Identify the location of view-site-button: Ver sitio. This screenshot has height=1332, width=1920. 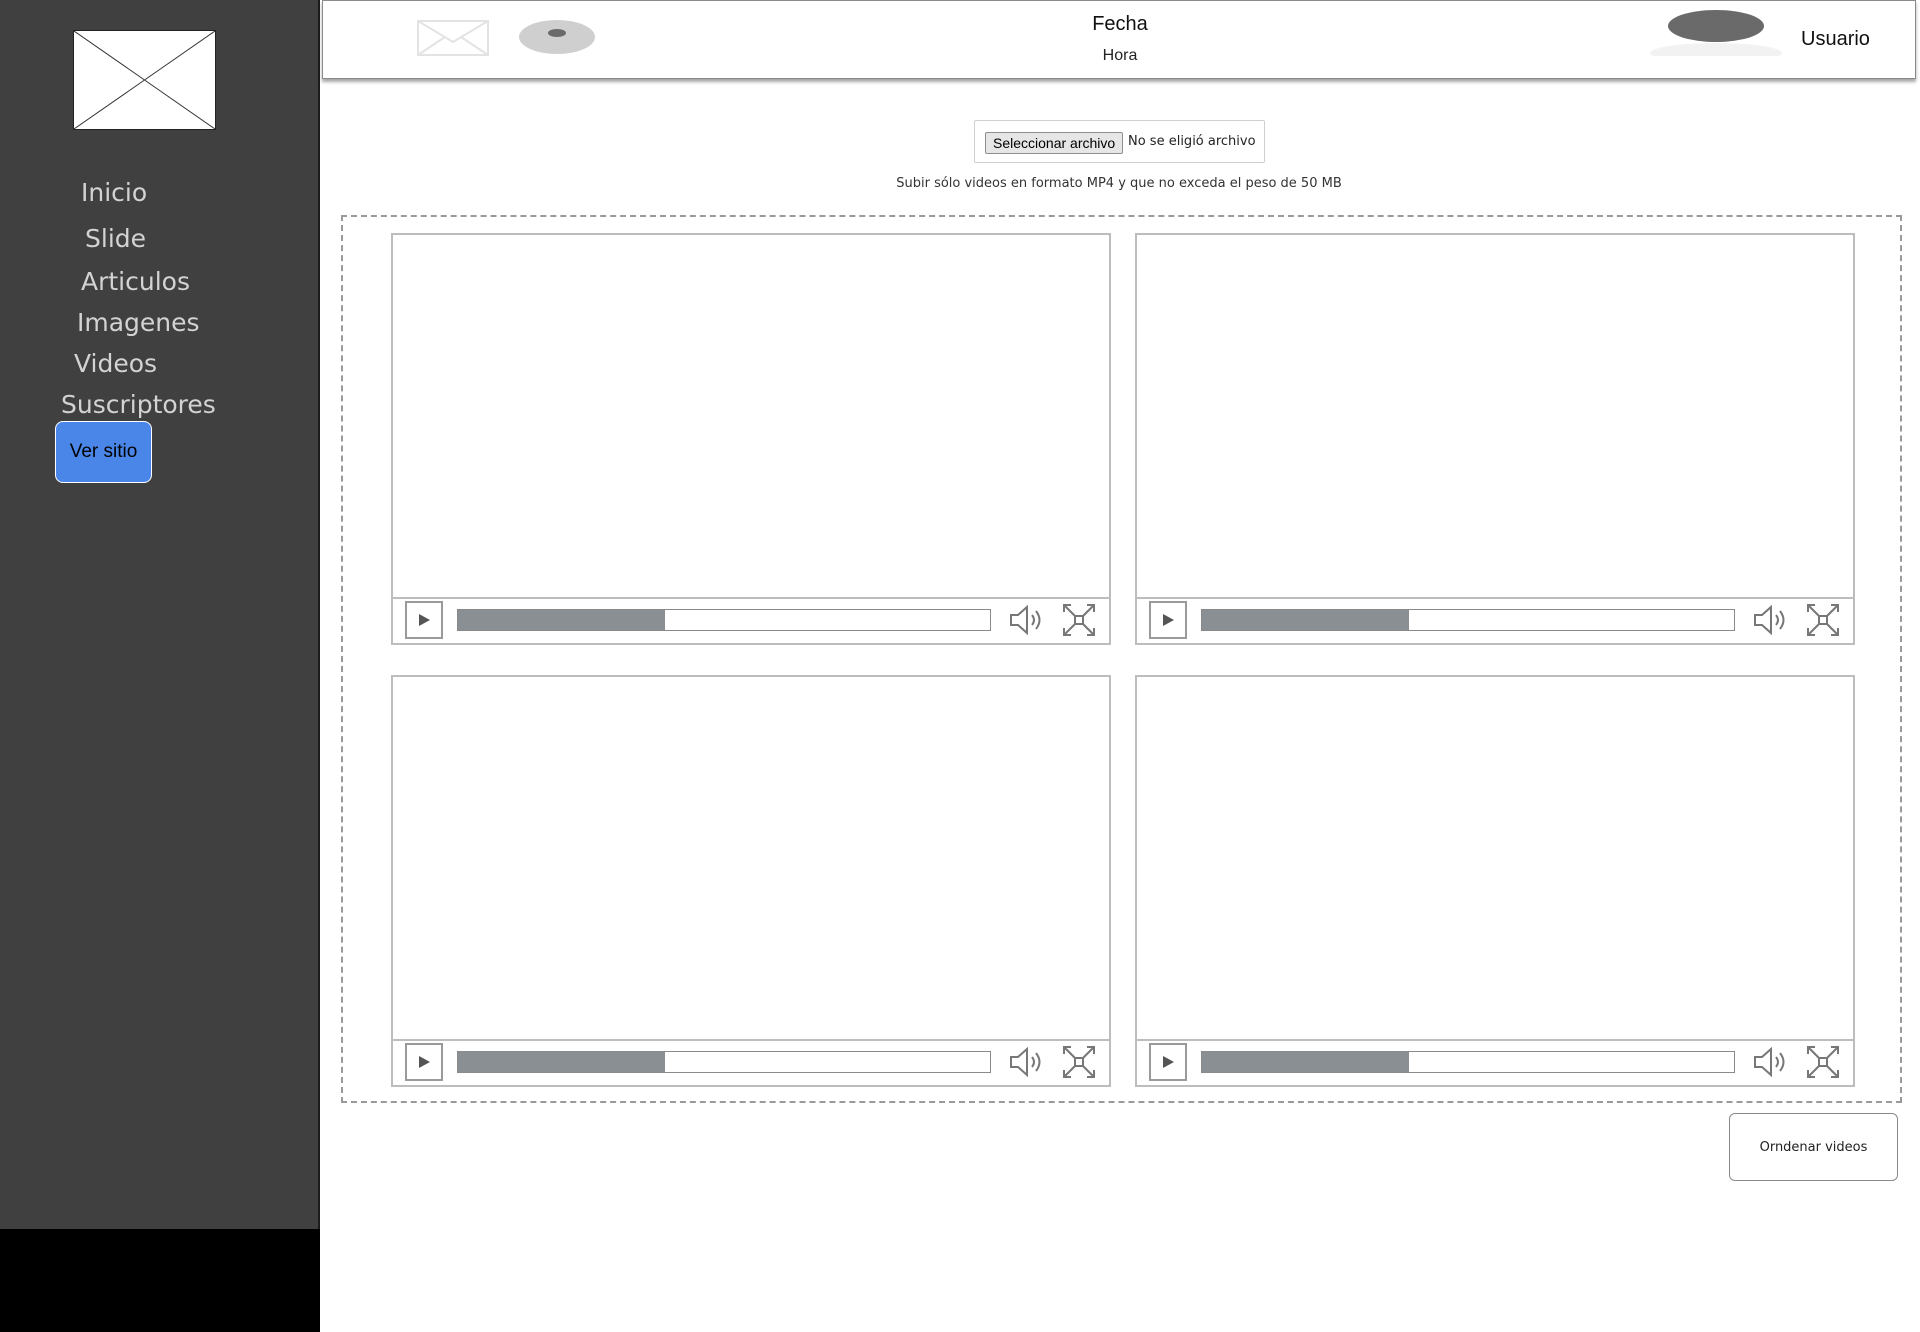
(103, 452).